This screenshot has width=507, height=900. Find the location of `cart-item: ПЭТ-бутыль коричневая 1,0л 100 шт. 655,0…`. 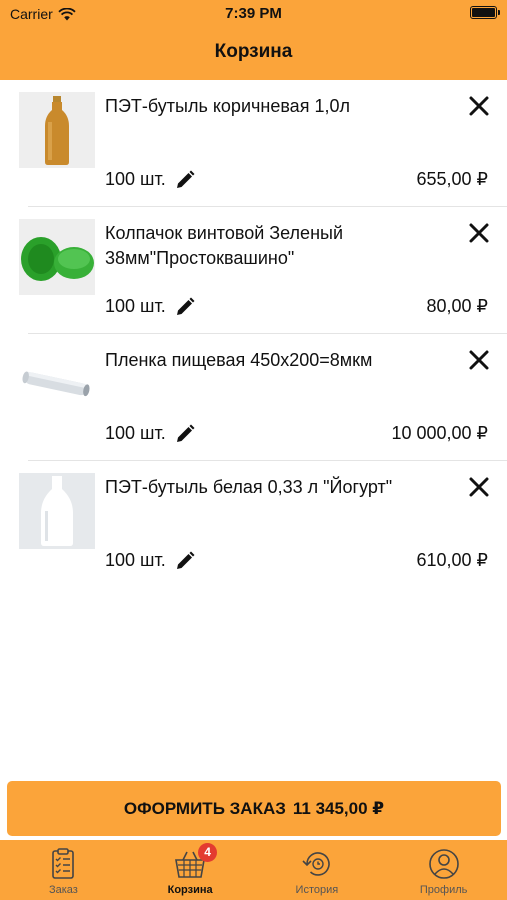

cart-item: ПЭТ-бутыль коричневая 1,0л 100 шт. 655,0… is located at coordinates (253, 143).